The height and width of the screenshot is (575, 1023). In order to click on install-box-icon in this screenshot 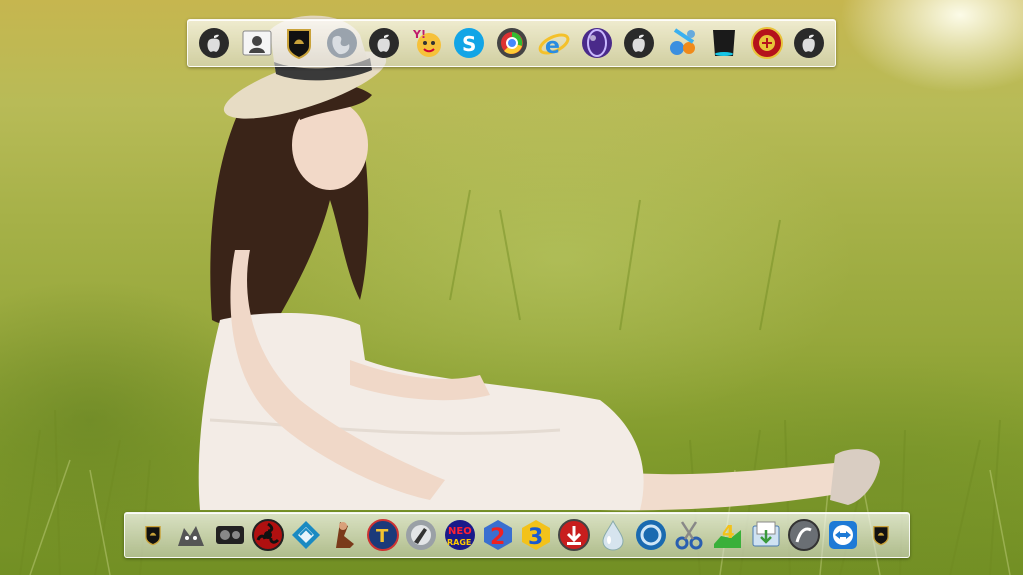, I will do `click(766, 535)`.